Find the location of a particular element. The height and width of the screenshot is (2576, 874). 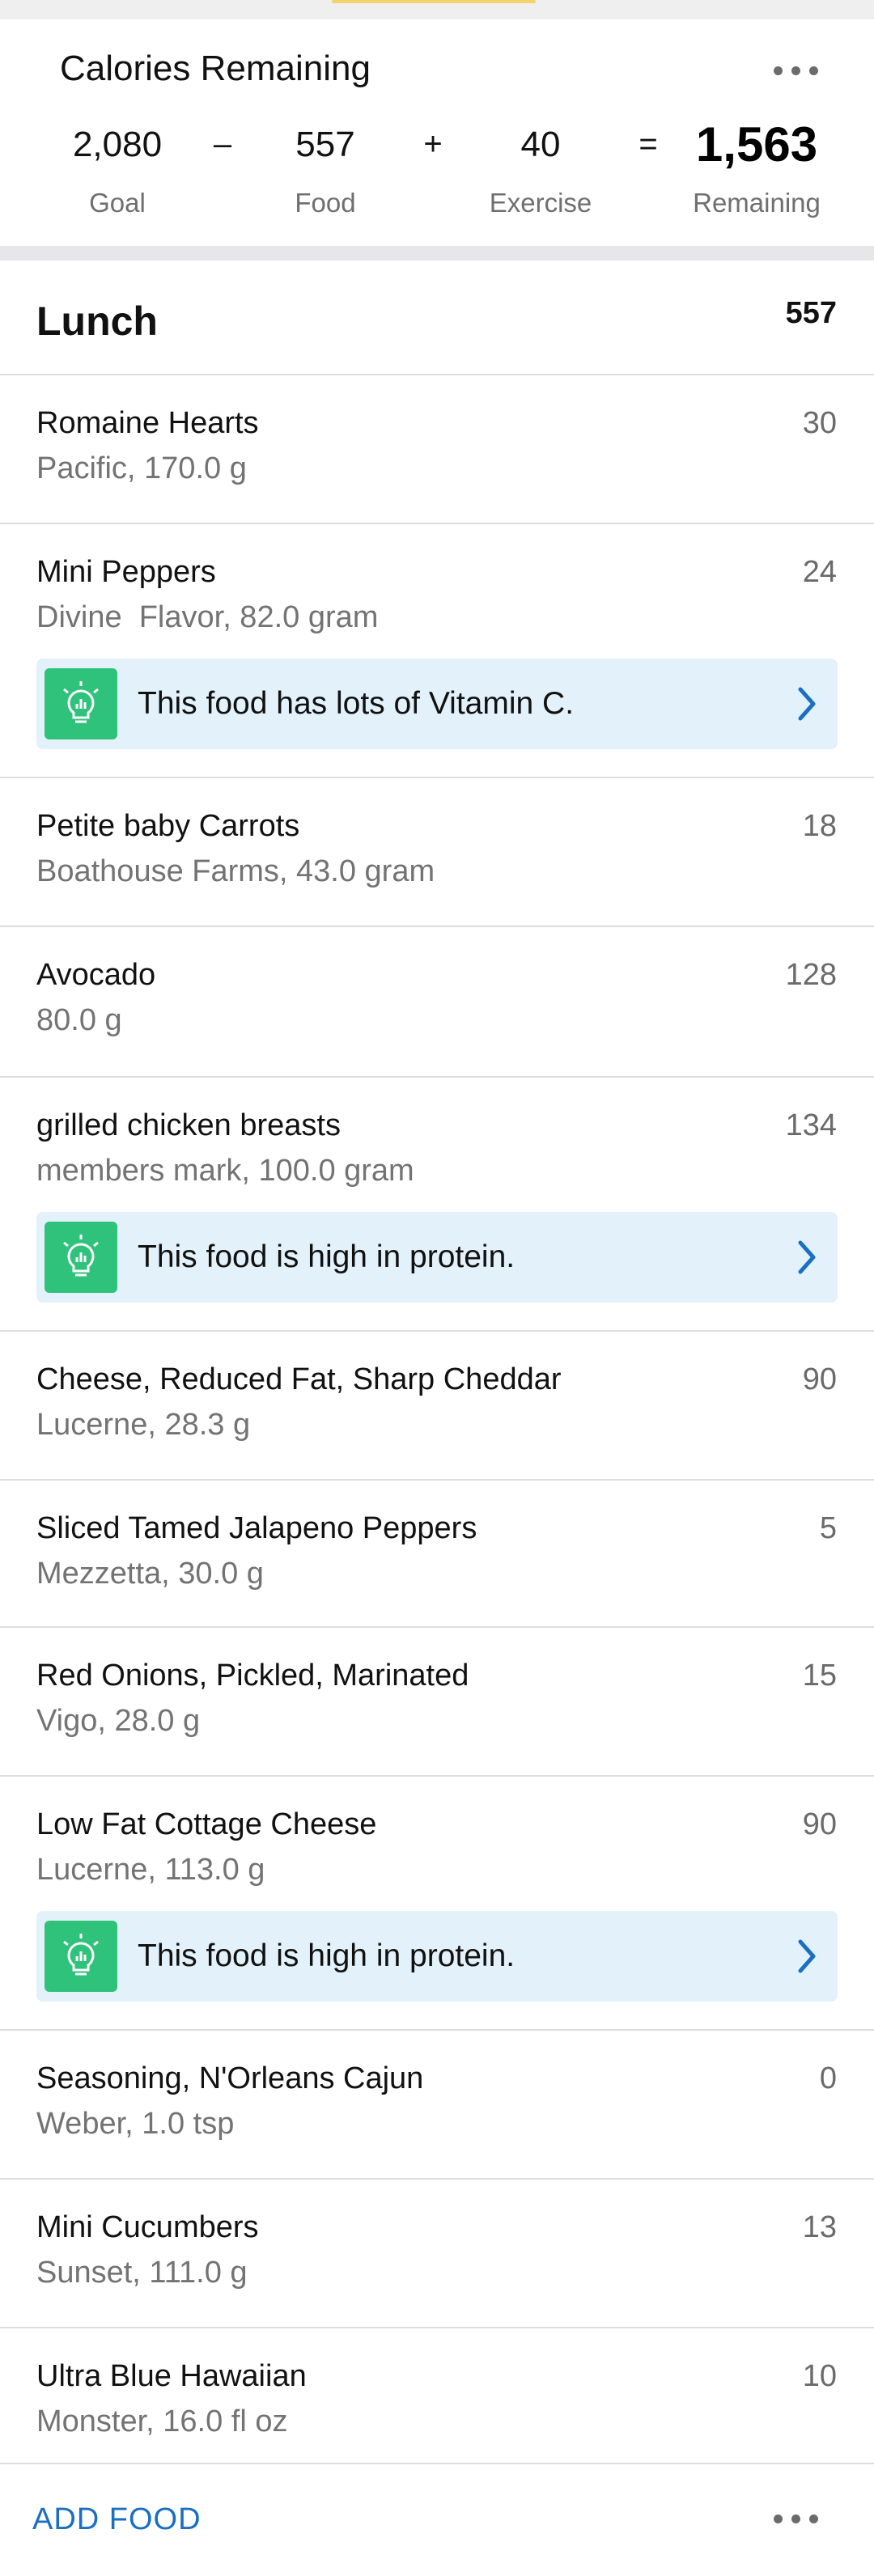

food-detail: Divine Flavor, 82.0 gram is located at coordinates (207, 617).